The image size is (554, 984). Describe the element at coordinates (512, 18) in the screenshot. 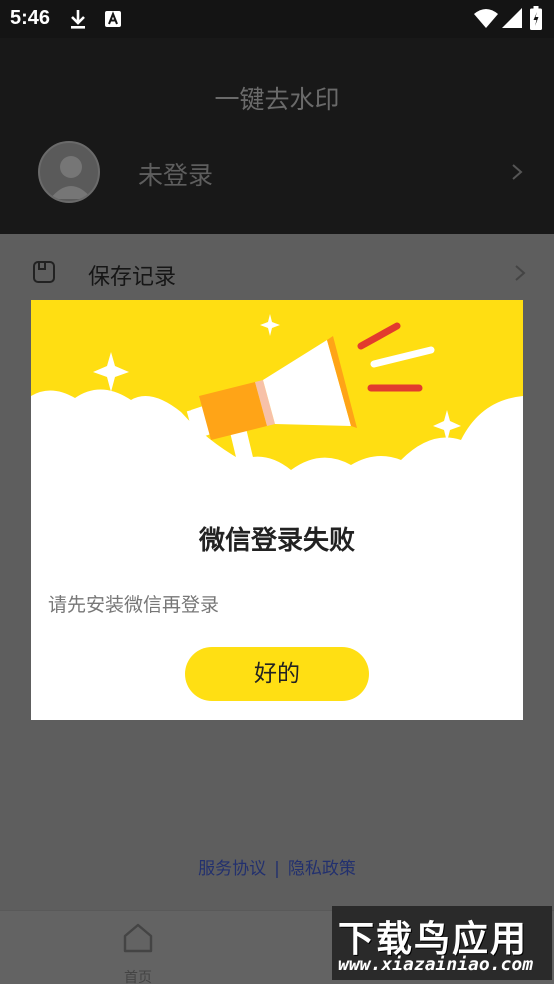

I see `signal-icon` at that location.